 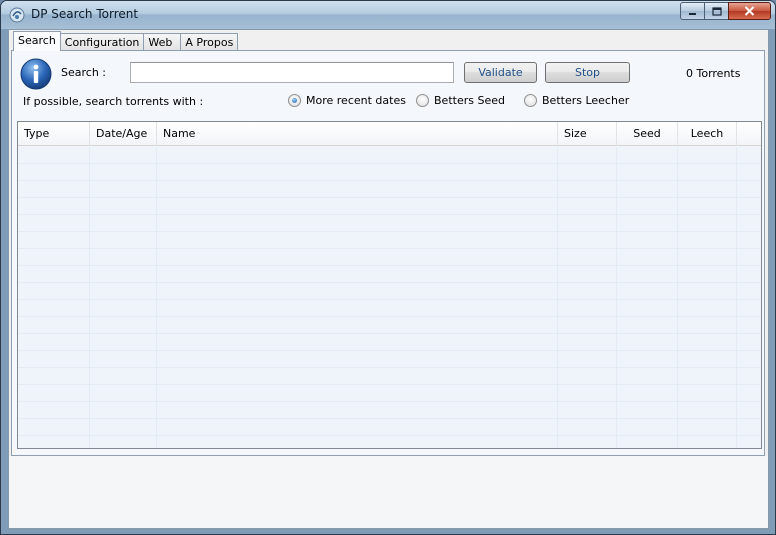 What do you see at coordinates (113, 101) in the screenshot?
I see `search-preference-label: If possible, search torrents with :` at bounding box center [113, 101].